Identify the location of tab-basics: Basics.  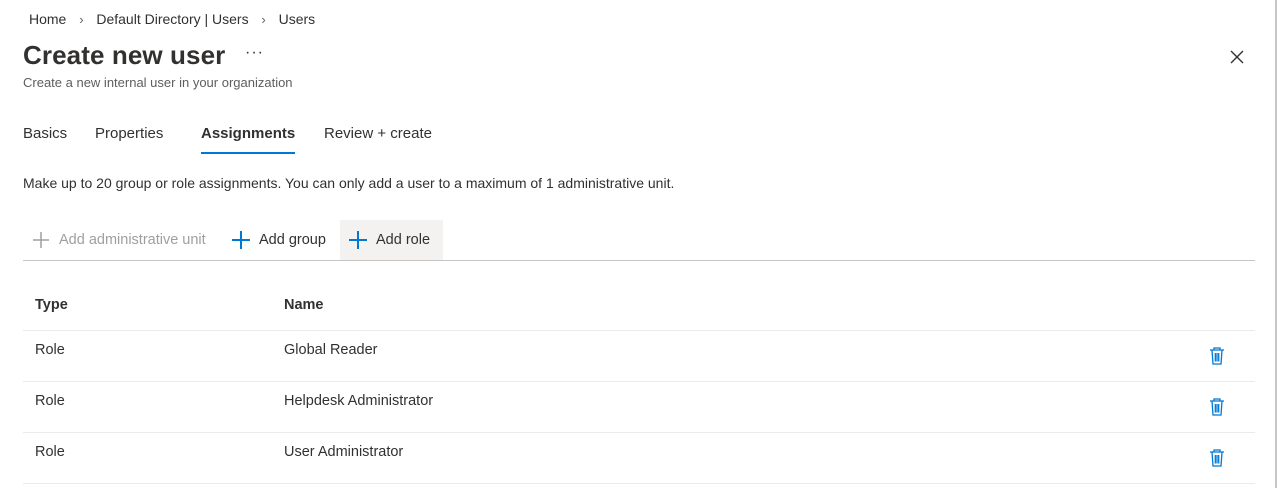
(45, 135).